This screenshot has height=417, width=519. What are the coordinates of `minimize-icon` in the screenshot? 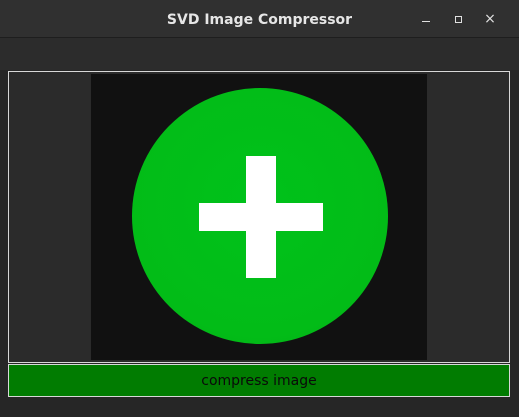 It's located at (426, 21).